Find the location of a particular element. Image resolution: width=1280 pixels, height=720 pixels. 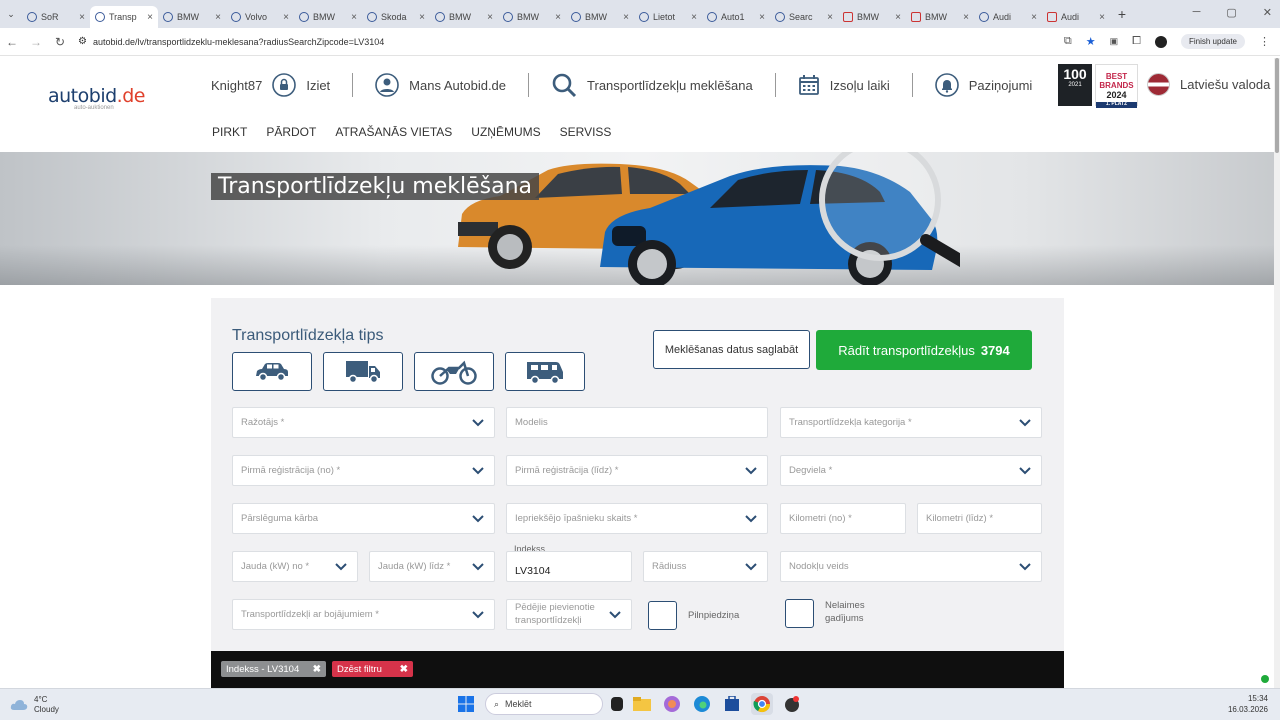

scrollbar-thumb is located at coordinates (1277, 105).